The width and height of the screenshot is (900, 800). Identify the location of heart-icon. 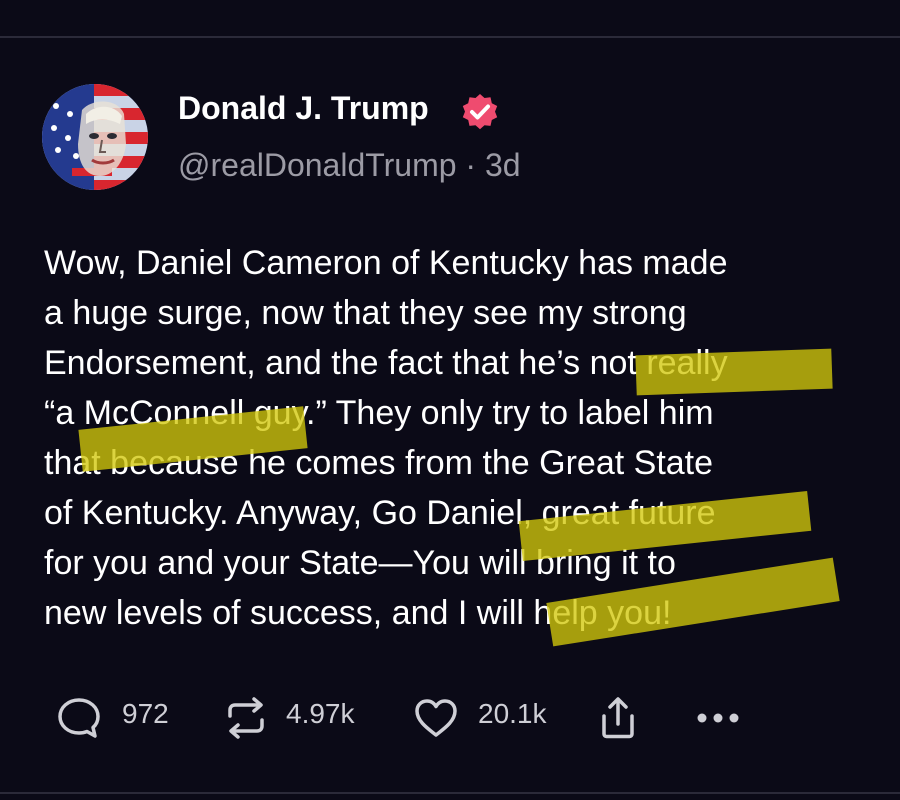
(436, 718).